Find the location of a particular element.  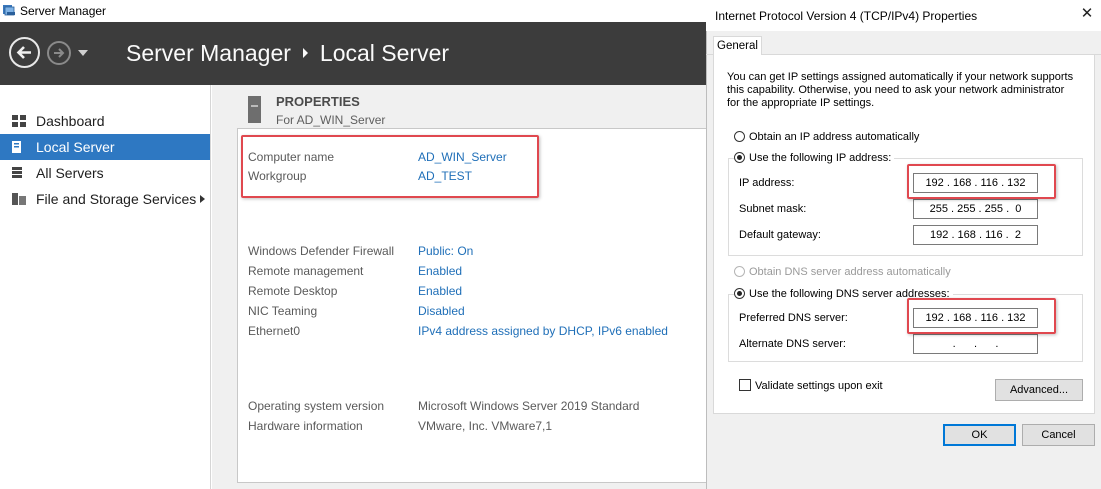

radio-use-following-ip: Use the following IP address: is located at coordinates (814, 158).